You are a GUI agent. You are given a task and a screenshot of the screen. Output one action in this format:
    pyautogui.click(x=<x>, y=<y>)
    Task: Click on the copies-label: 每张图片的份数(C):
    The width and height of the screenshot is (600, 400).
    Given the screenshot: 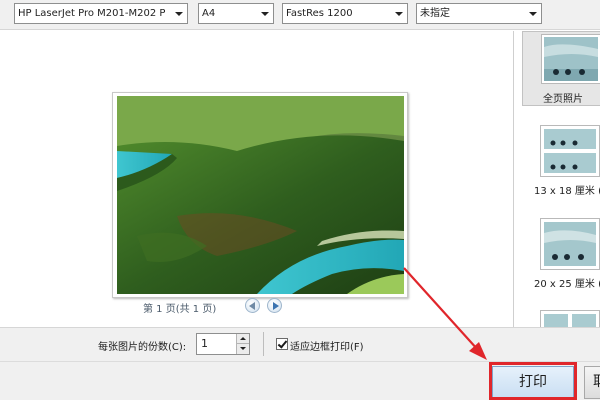 What is the action you would take?
    pyautogui.click(x=142, y=347)
    